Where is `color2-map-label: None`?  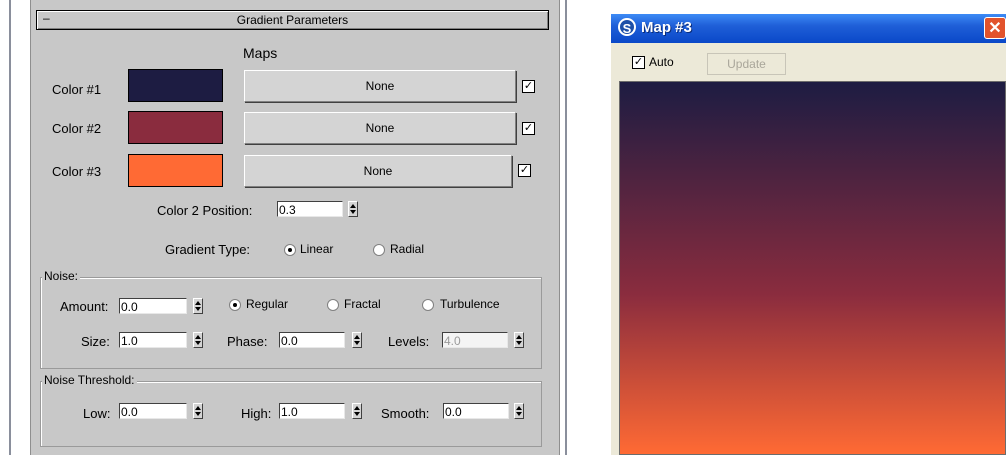
color2-map-label: None is located at coordinates (380, 128).